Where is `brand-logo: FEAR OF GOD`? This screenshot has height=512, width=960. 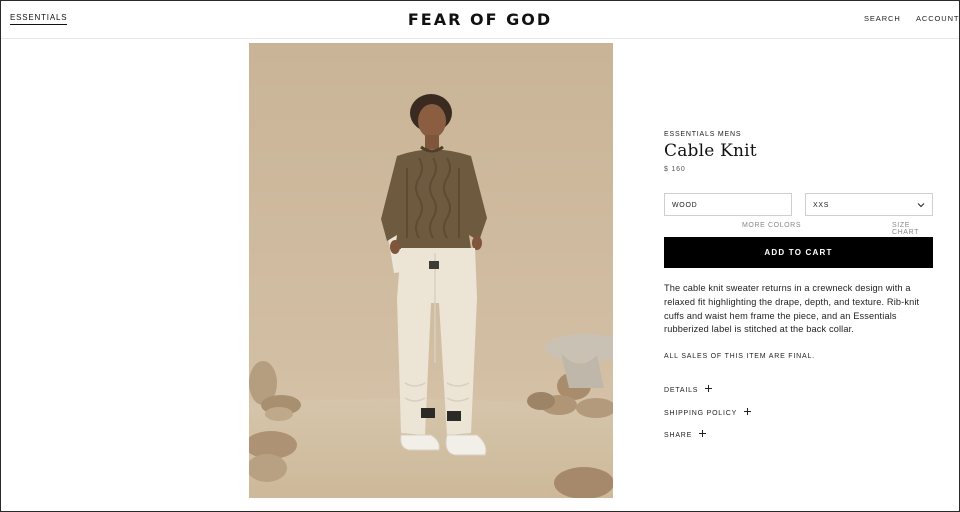
brand-logo: FEAR OF GOD is located at coordinates (480, 19).